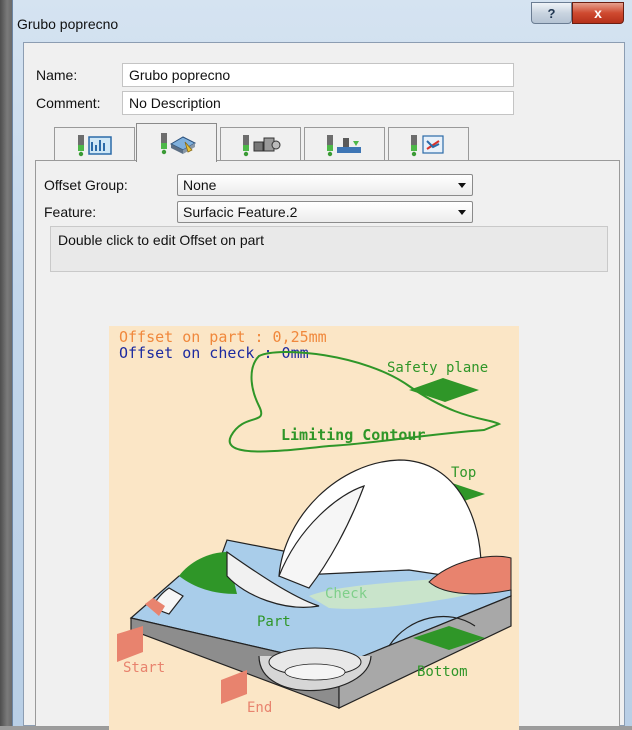  I want to click on part-label: Part, so click(274, 622).